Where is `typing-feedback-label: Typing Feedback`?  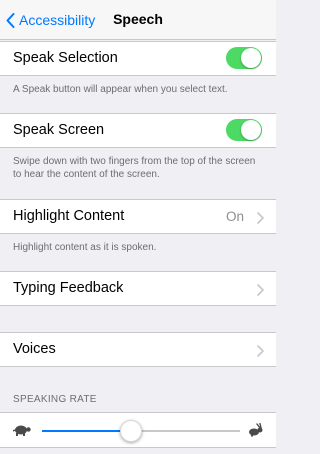 typing-feedback-label: Typing Feedback is located at coordinates (68, 288).